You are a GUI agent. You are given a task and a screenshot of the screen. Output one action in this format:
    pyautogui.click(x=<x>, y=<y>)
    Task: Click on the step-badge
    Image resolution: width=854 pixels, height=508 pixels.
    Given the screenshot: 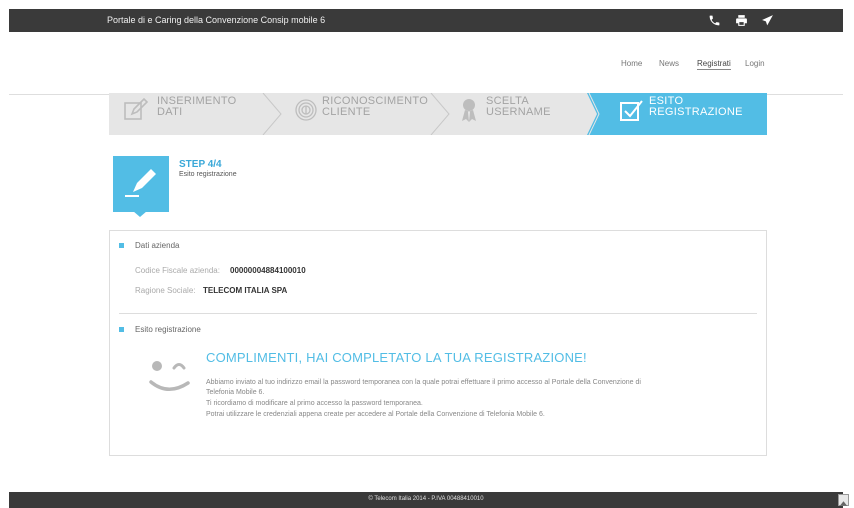 What is the action you would take?
    pyautogui.click(x=141, y=184)
    